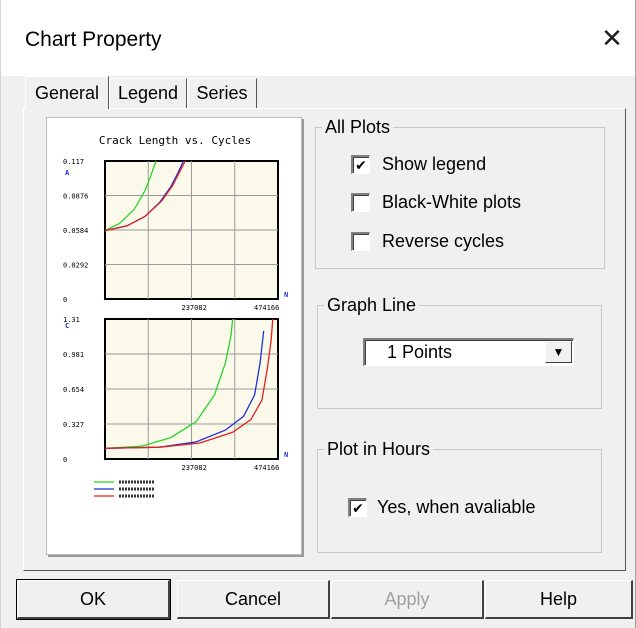 This screenshot has width=636, height=628. Describe the element at coordinates (175, 140) in the screenshot. I see `chart-title: Crack Length vs. Cycles` at that location.